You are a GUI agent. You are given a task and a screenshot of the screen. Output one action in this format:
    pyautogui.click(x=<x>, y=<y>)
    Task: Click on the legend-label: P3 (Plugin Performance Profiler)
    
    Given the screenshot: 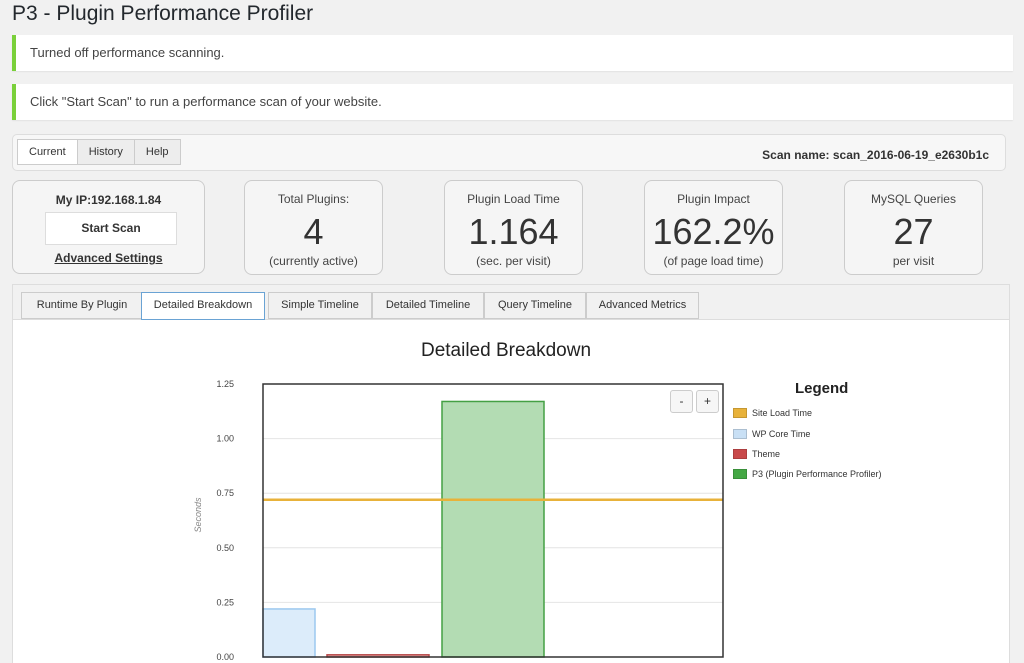 What is the action you would take?
    pyautogui.click(x=817, y=474)
    